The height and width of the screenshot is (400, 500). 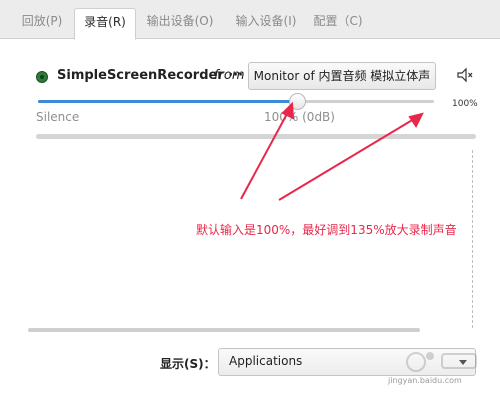 I want to click on from-label: from, so click(x=229, y=75).